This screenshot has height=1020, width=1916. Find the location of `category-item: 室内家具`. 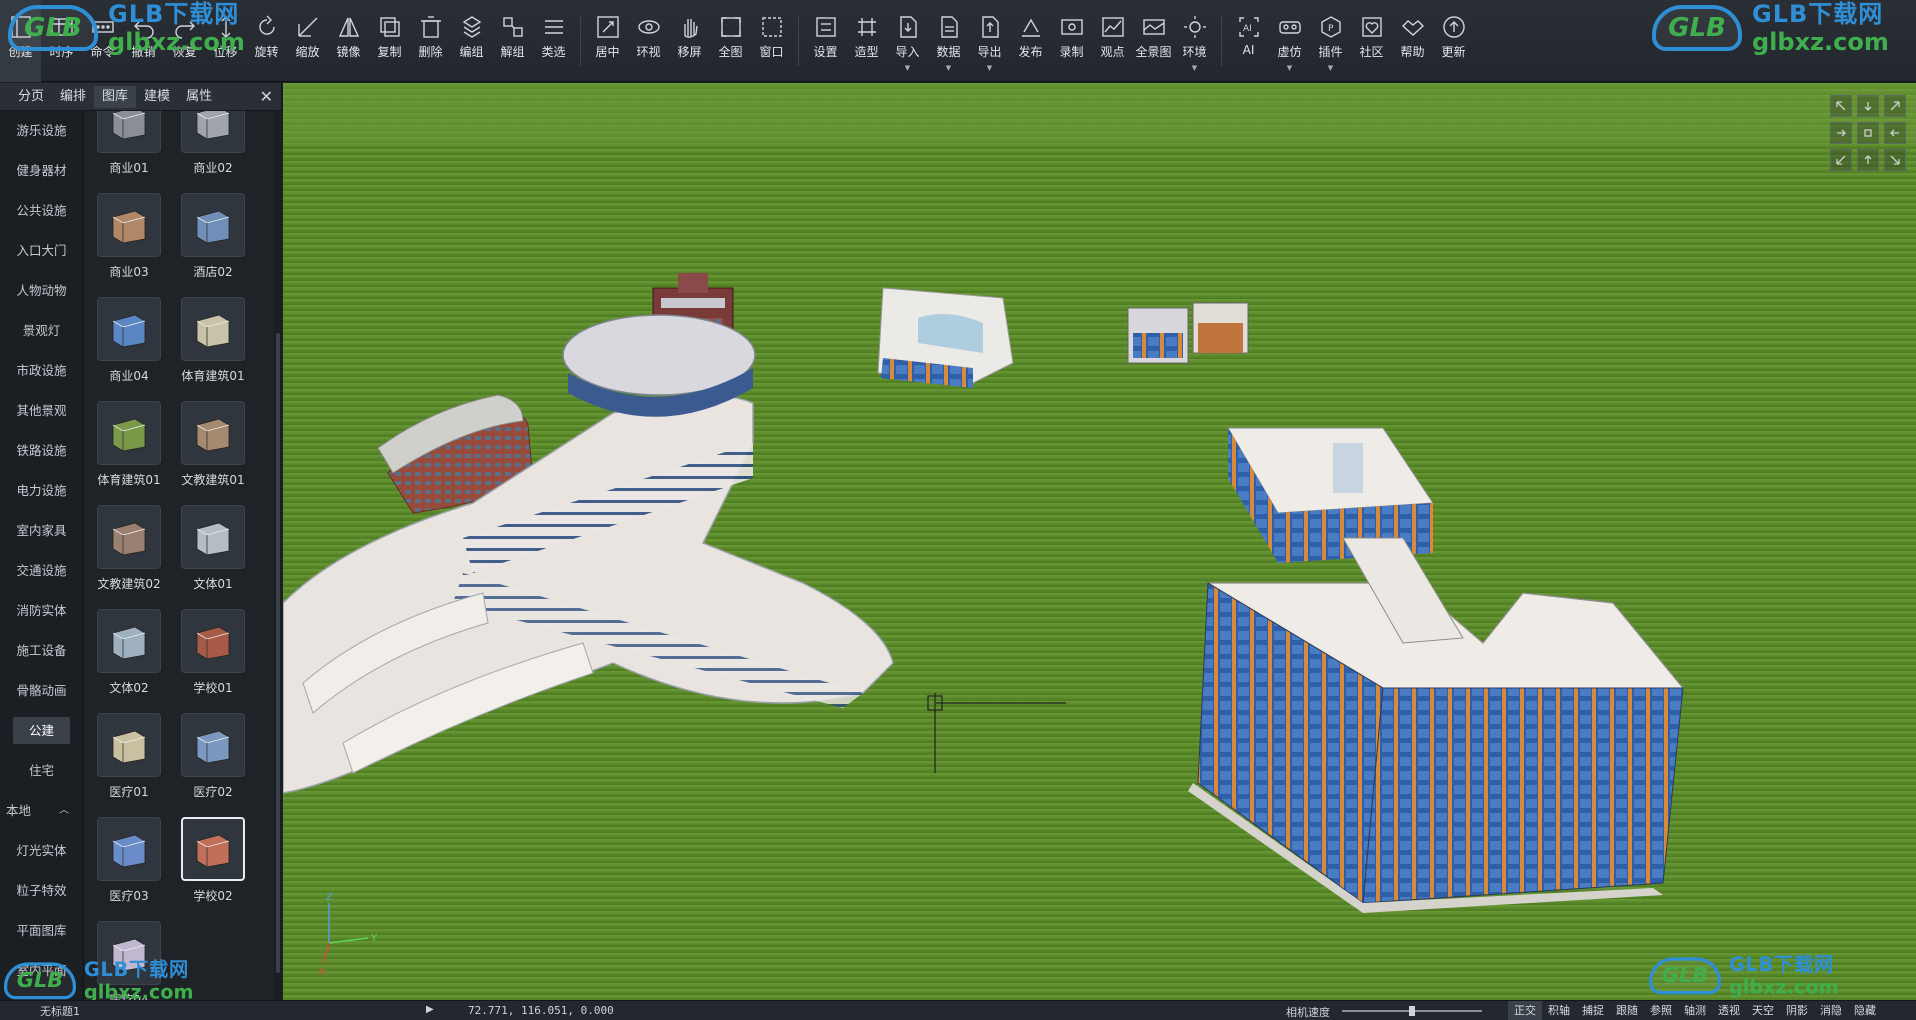

category-item: 室内家具 is located at coordinates (41, 531).